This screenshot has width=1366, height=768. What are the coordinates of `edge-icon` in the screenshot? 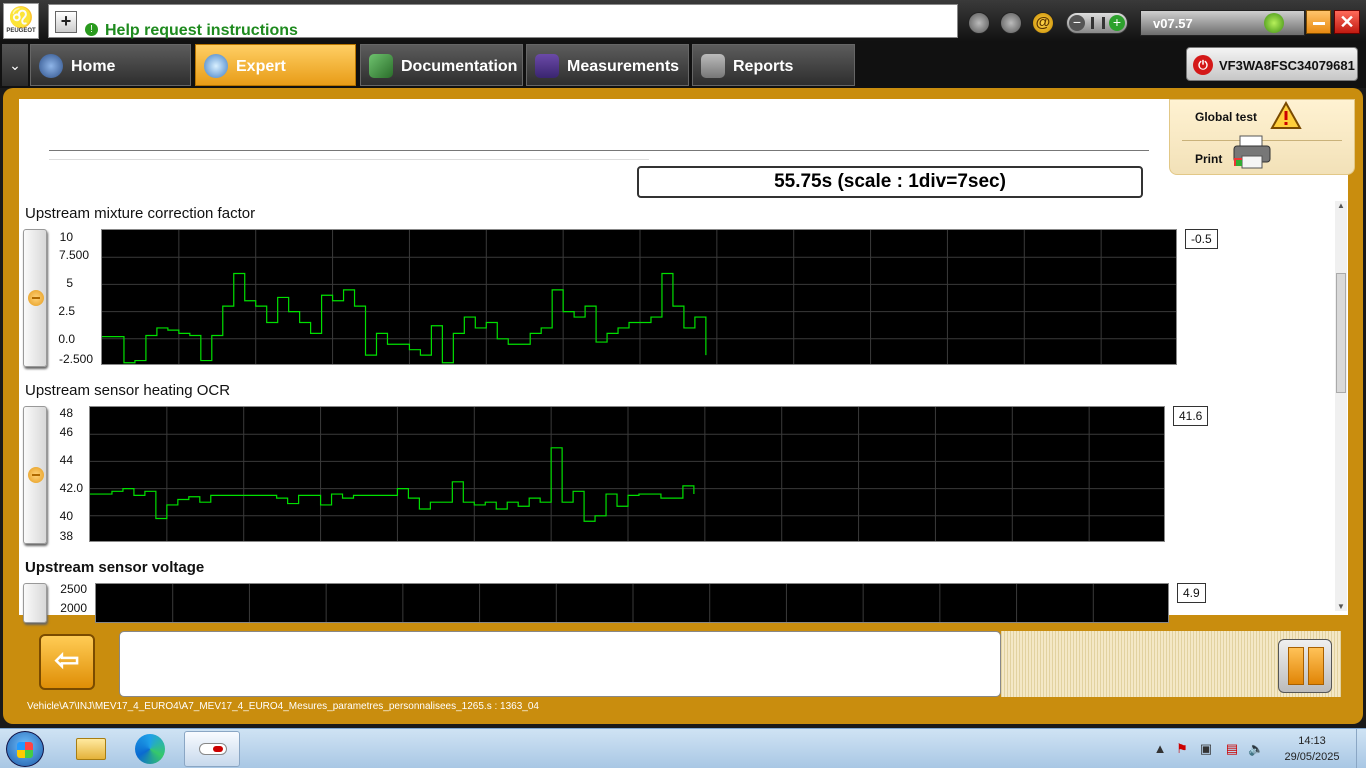 It's located at (150, 749).